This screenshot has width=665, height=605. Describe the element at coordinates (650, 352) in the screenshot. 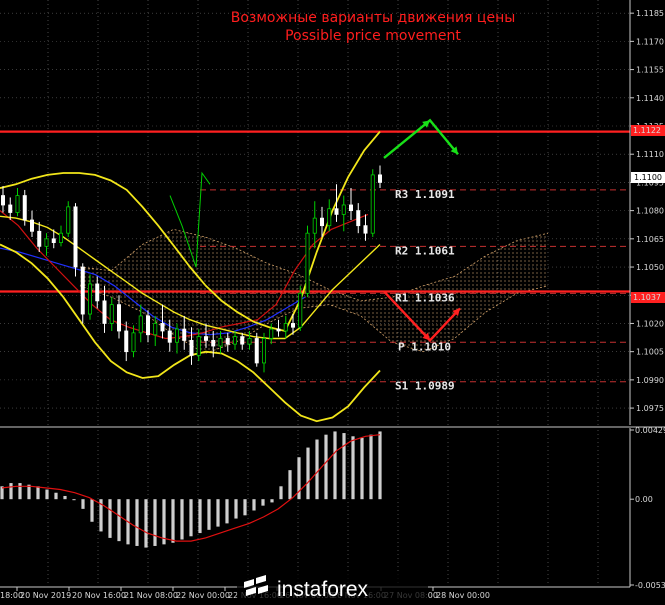

I see `price-tick-label: 1.1005` at that location.